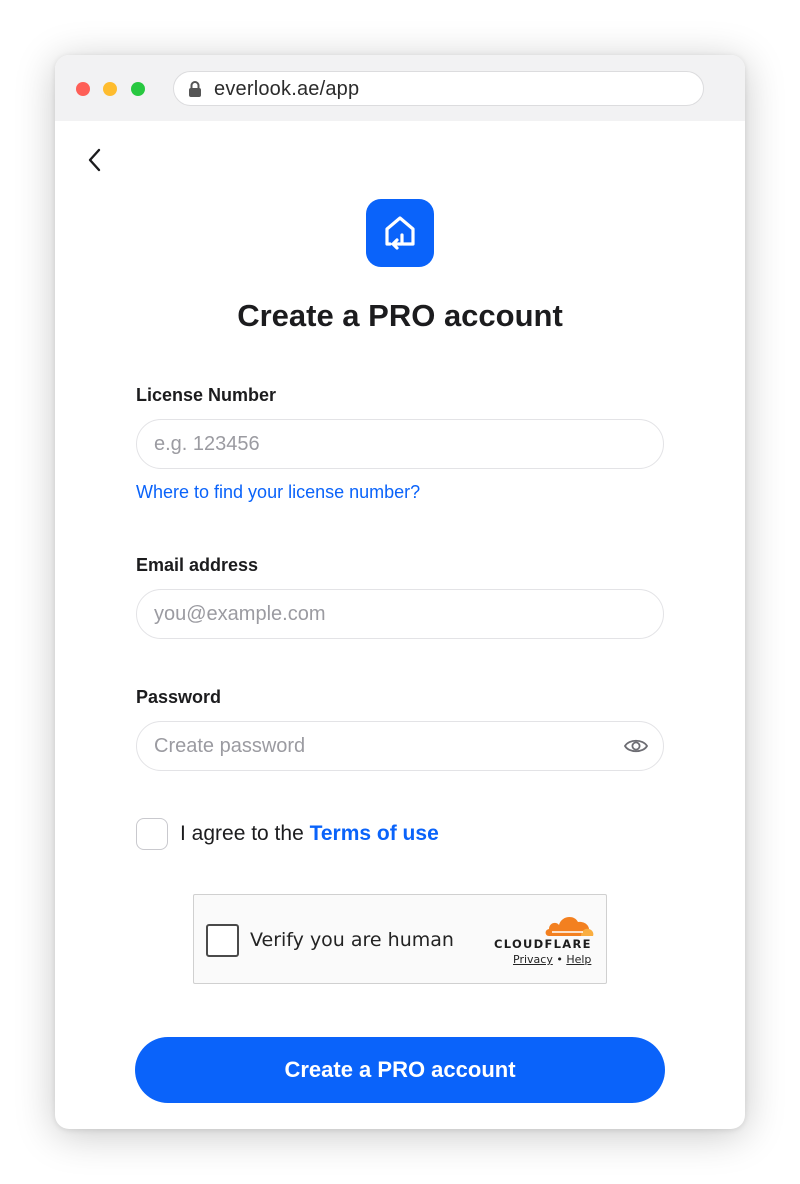  Describe the element at coordinates (569, 926) in the screenshot. I see `cloudflare-cloud-icon` at that location.